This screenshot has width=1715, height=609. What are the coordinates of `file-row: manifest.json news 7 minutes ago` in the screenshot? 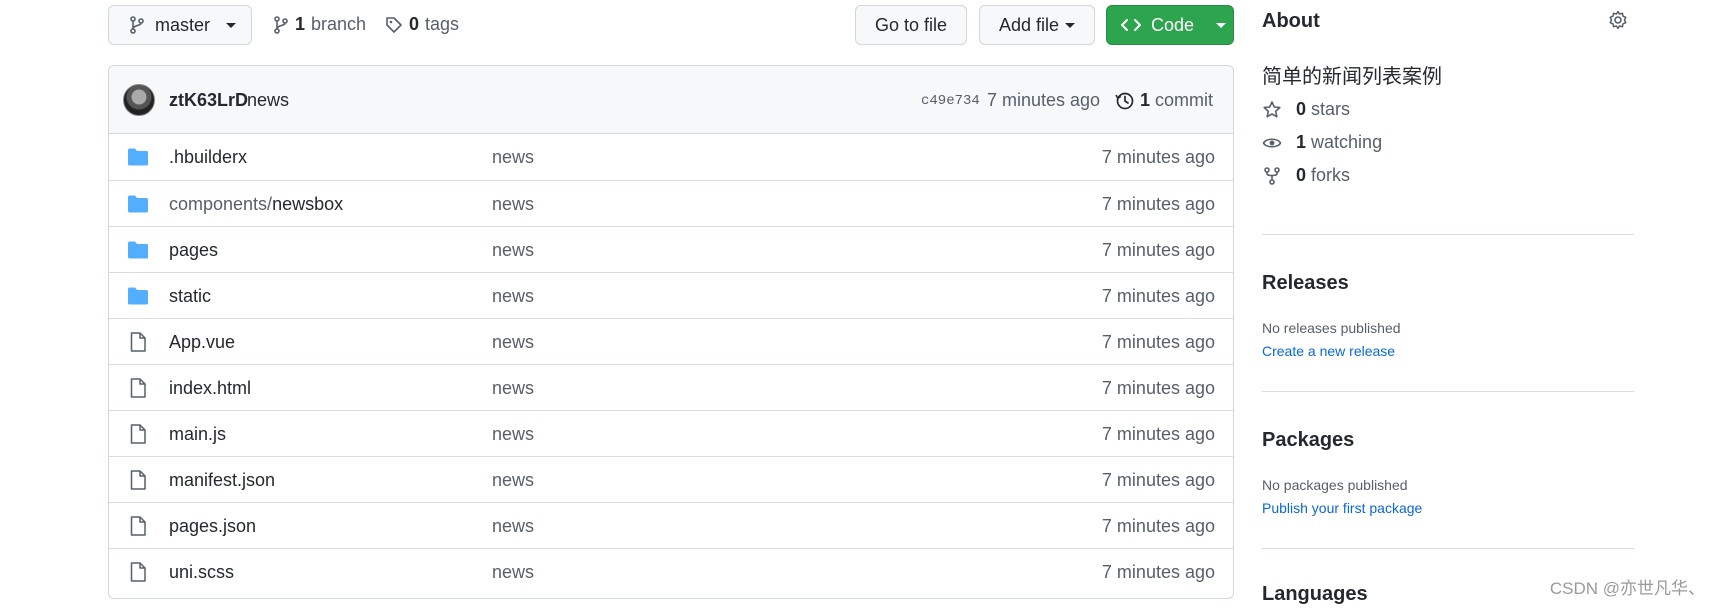 It's located at (671, 479).